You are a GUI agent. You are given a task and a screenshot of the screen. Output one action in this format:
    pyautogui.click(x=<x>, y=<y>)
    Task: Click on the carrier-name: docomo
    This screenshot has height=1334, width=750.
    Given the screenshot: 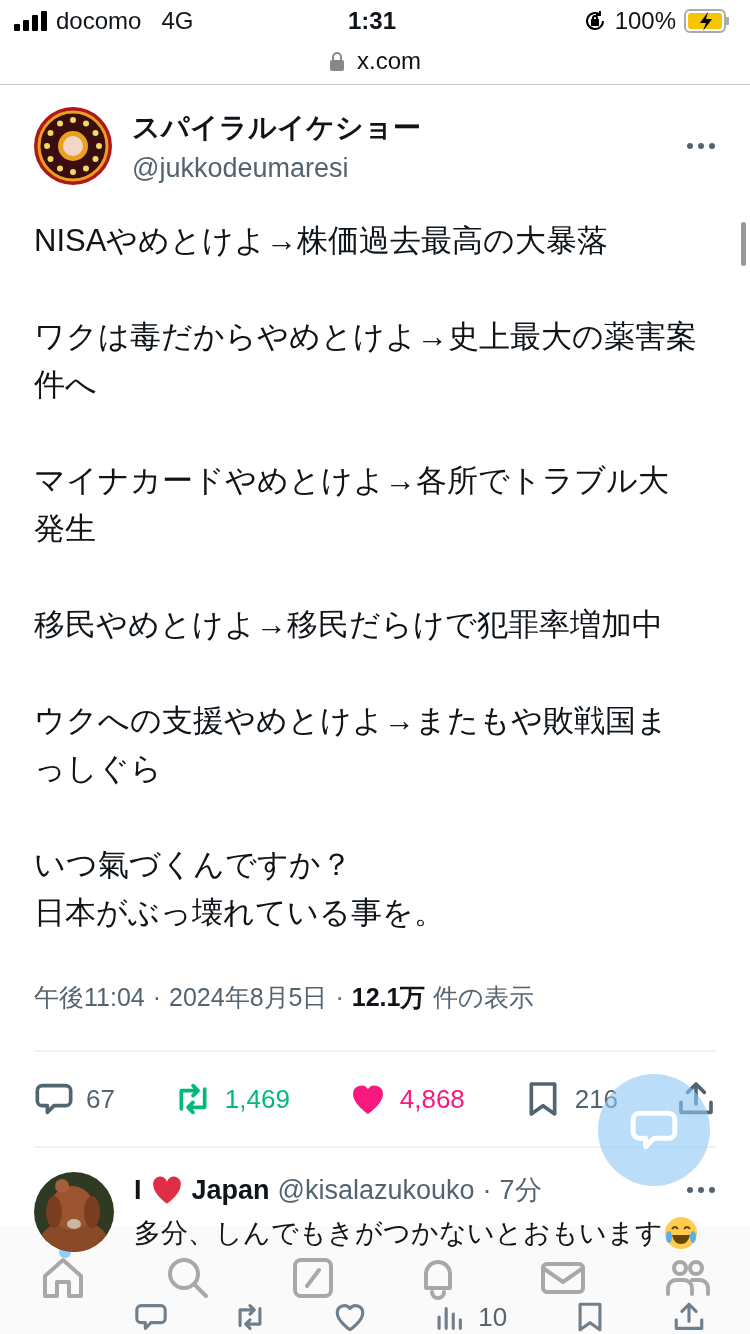 What is the action you would take?
    pyautogui.click(x=99, y=21)
    